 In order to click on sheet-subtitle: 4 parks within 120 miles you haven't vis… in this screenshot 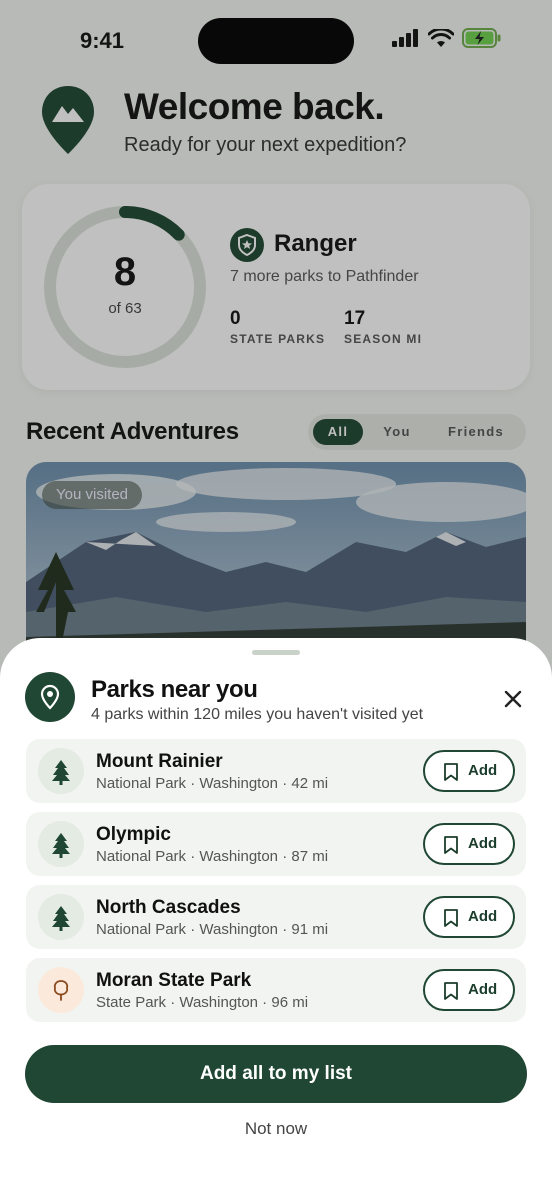, I will do `click(257, 714)`.